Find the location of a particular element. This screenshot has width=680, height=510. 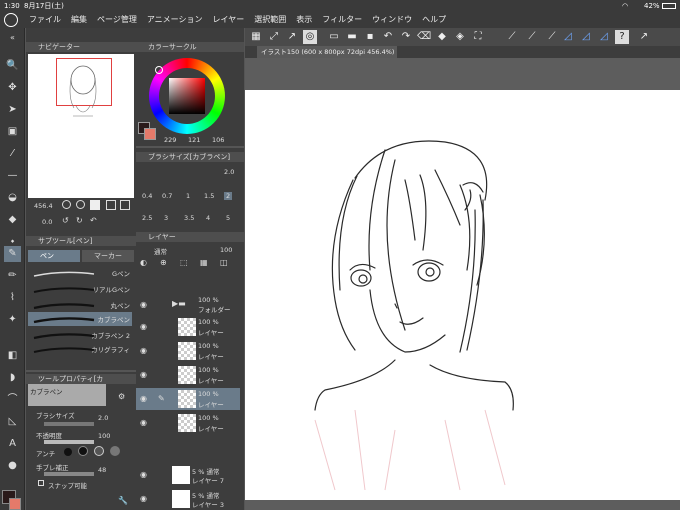

rotate-reset-icon: ↶ is located at coordinates (93, 220).